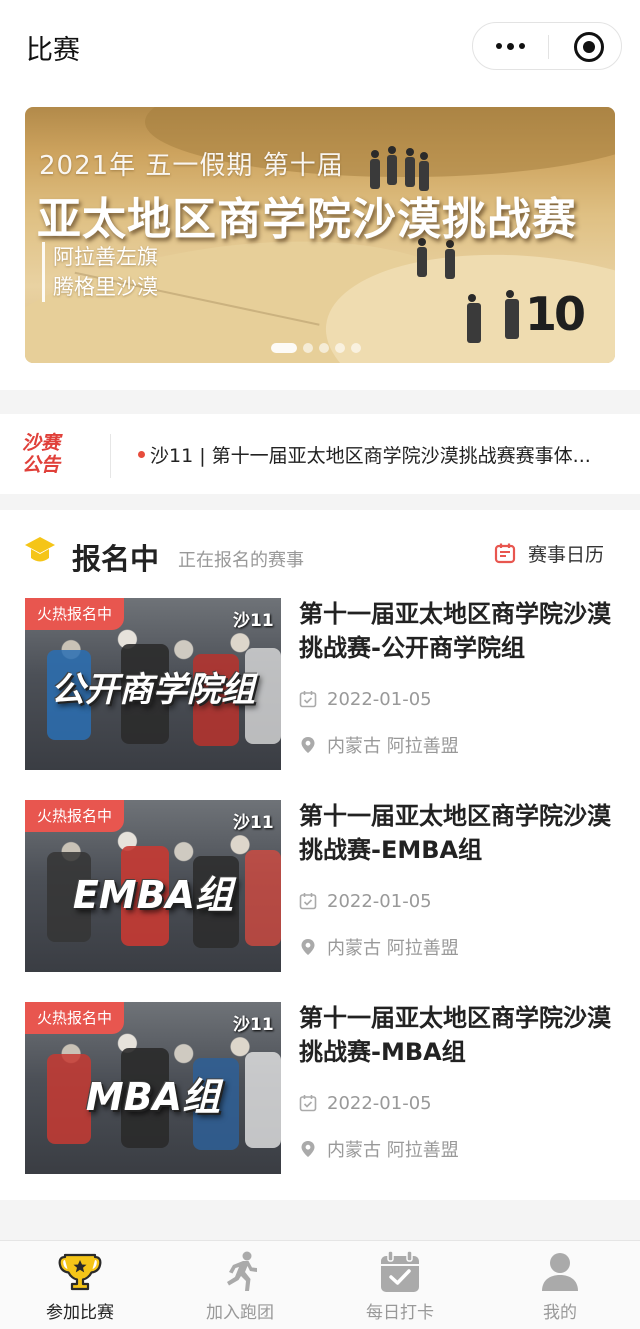 This screenshot has height=1329, width=640. I want to click on event-calendar-label: 赛事日历, so click(566, 554).